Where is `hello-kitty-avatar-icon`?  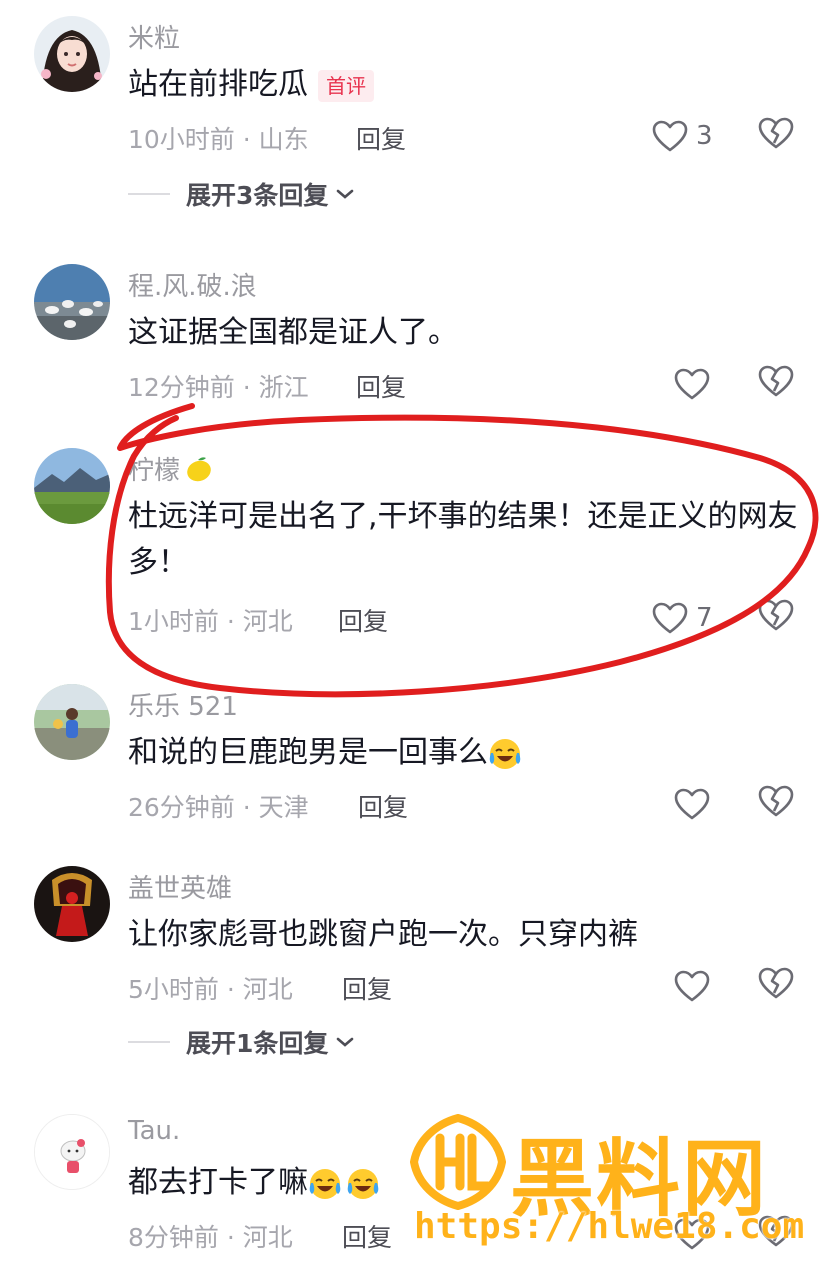
hello-kitty-avatar-icon is located at coordinates (72, 1152).